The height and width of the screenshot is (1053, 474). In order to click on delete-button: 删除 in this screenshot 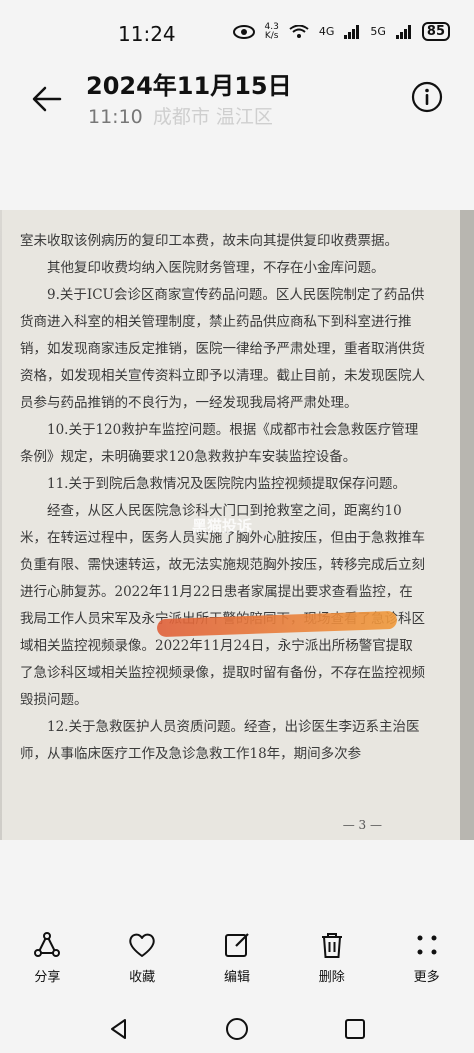, I will do `click(332, 962)`.